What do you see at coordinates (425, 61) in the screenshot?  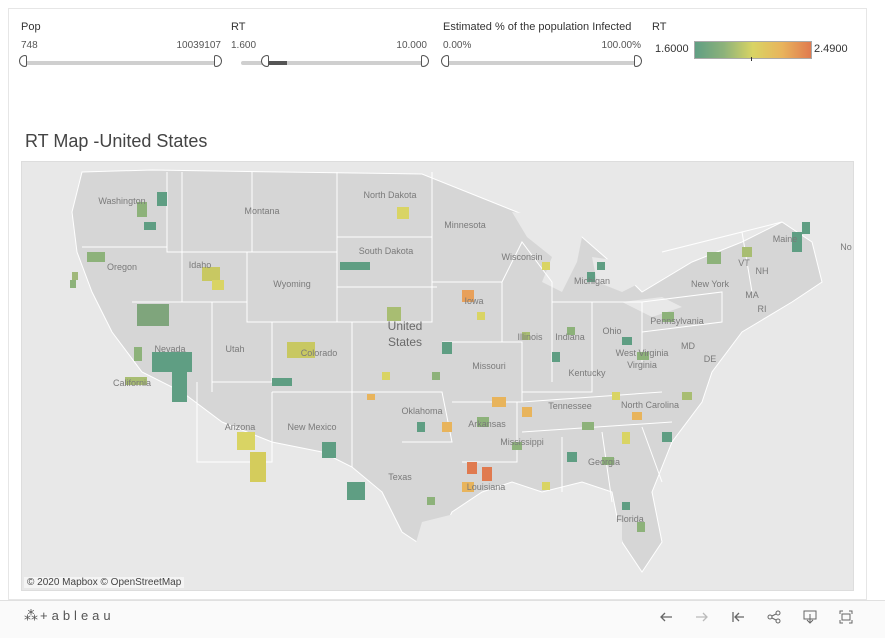 I see `rt-slider-max-handle` at bounding box center [425, 61].